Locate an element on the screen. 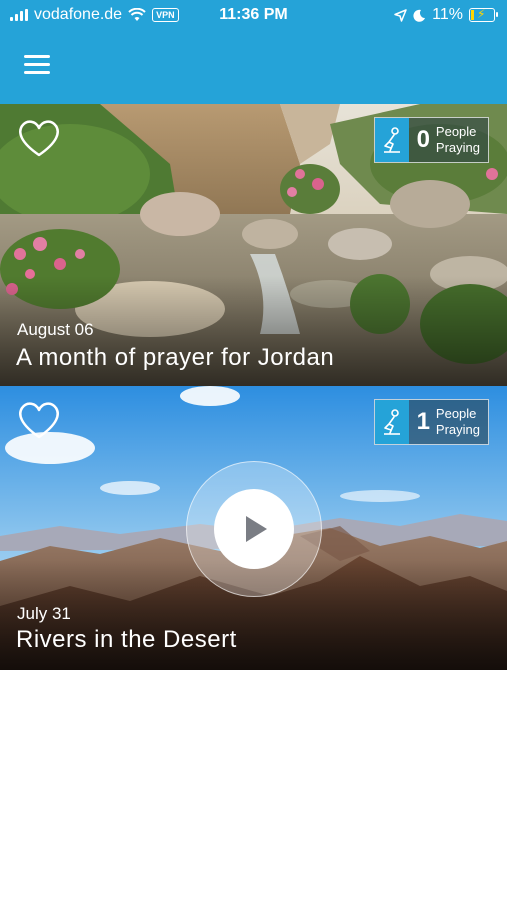  battery-percent: 11% is located at coordinates (447, 14).